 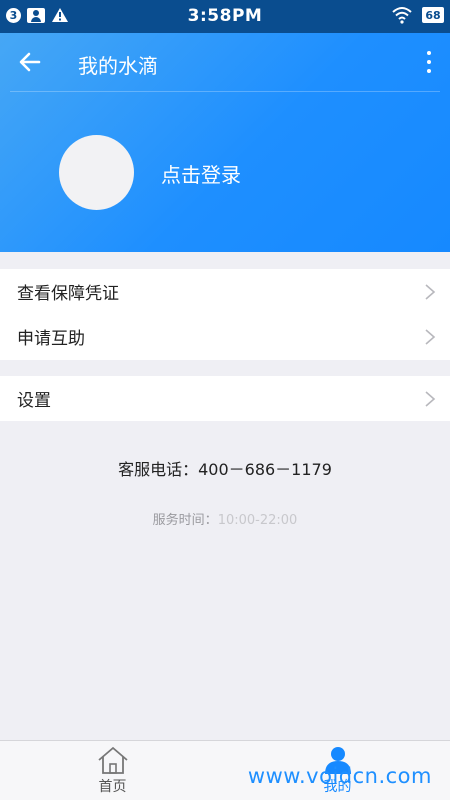 What do you see at coordinates (112, 787) in the screenshot?
I see `tab-home-label: 首页` at bounding box center [112, 787].